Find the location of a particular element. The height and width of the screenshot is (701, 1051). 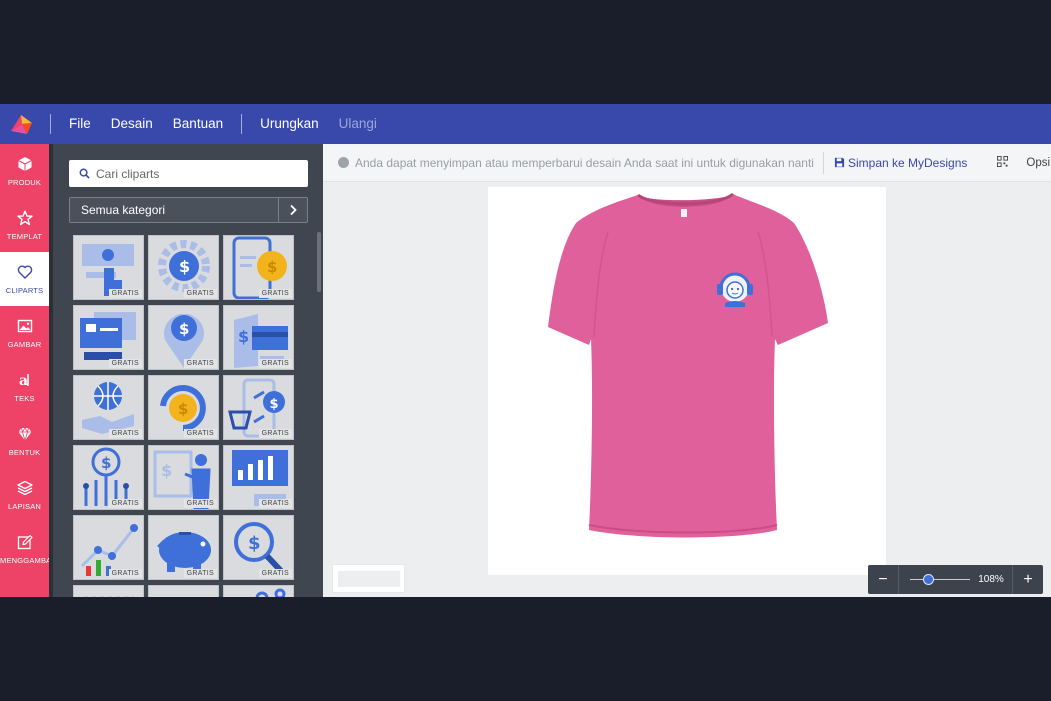

menu-bantuan: Bantuan is located at coordinates (198, 124).